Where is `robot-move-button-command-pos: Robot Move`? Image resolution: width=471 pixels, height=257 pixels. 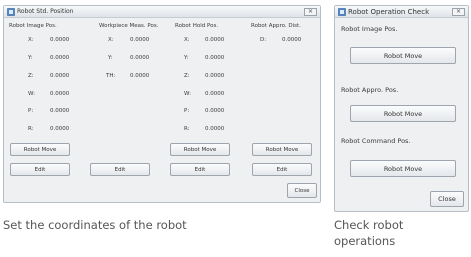 robot-move-button-command-pos: Robot Move is located at coordinates (403, 168).